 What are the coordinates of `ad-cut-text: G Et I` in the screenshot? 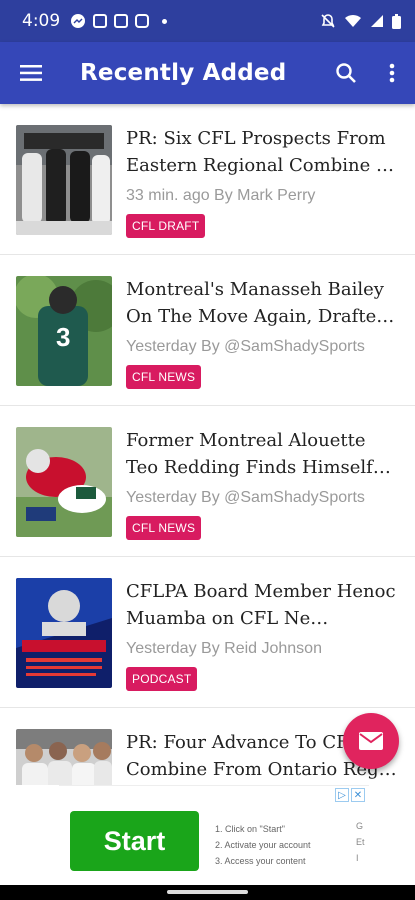 It's located at (360, 842).